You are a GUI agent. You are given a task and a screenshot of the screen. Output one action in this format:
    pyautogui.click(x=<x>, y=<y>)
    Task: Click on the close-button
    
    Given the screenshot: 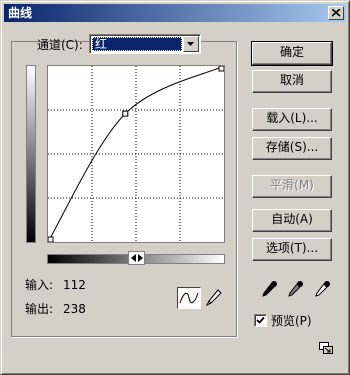 What is the action you would take?
    pyautogui.click(x=336, y=13)
    